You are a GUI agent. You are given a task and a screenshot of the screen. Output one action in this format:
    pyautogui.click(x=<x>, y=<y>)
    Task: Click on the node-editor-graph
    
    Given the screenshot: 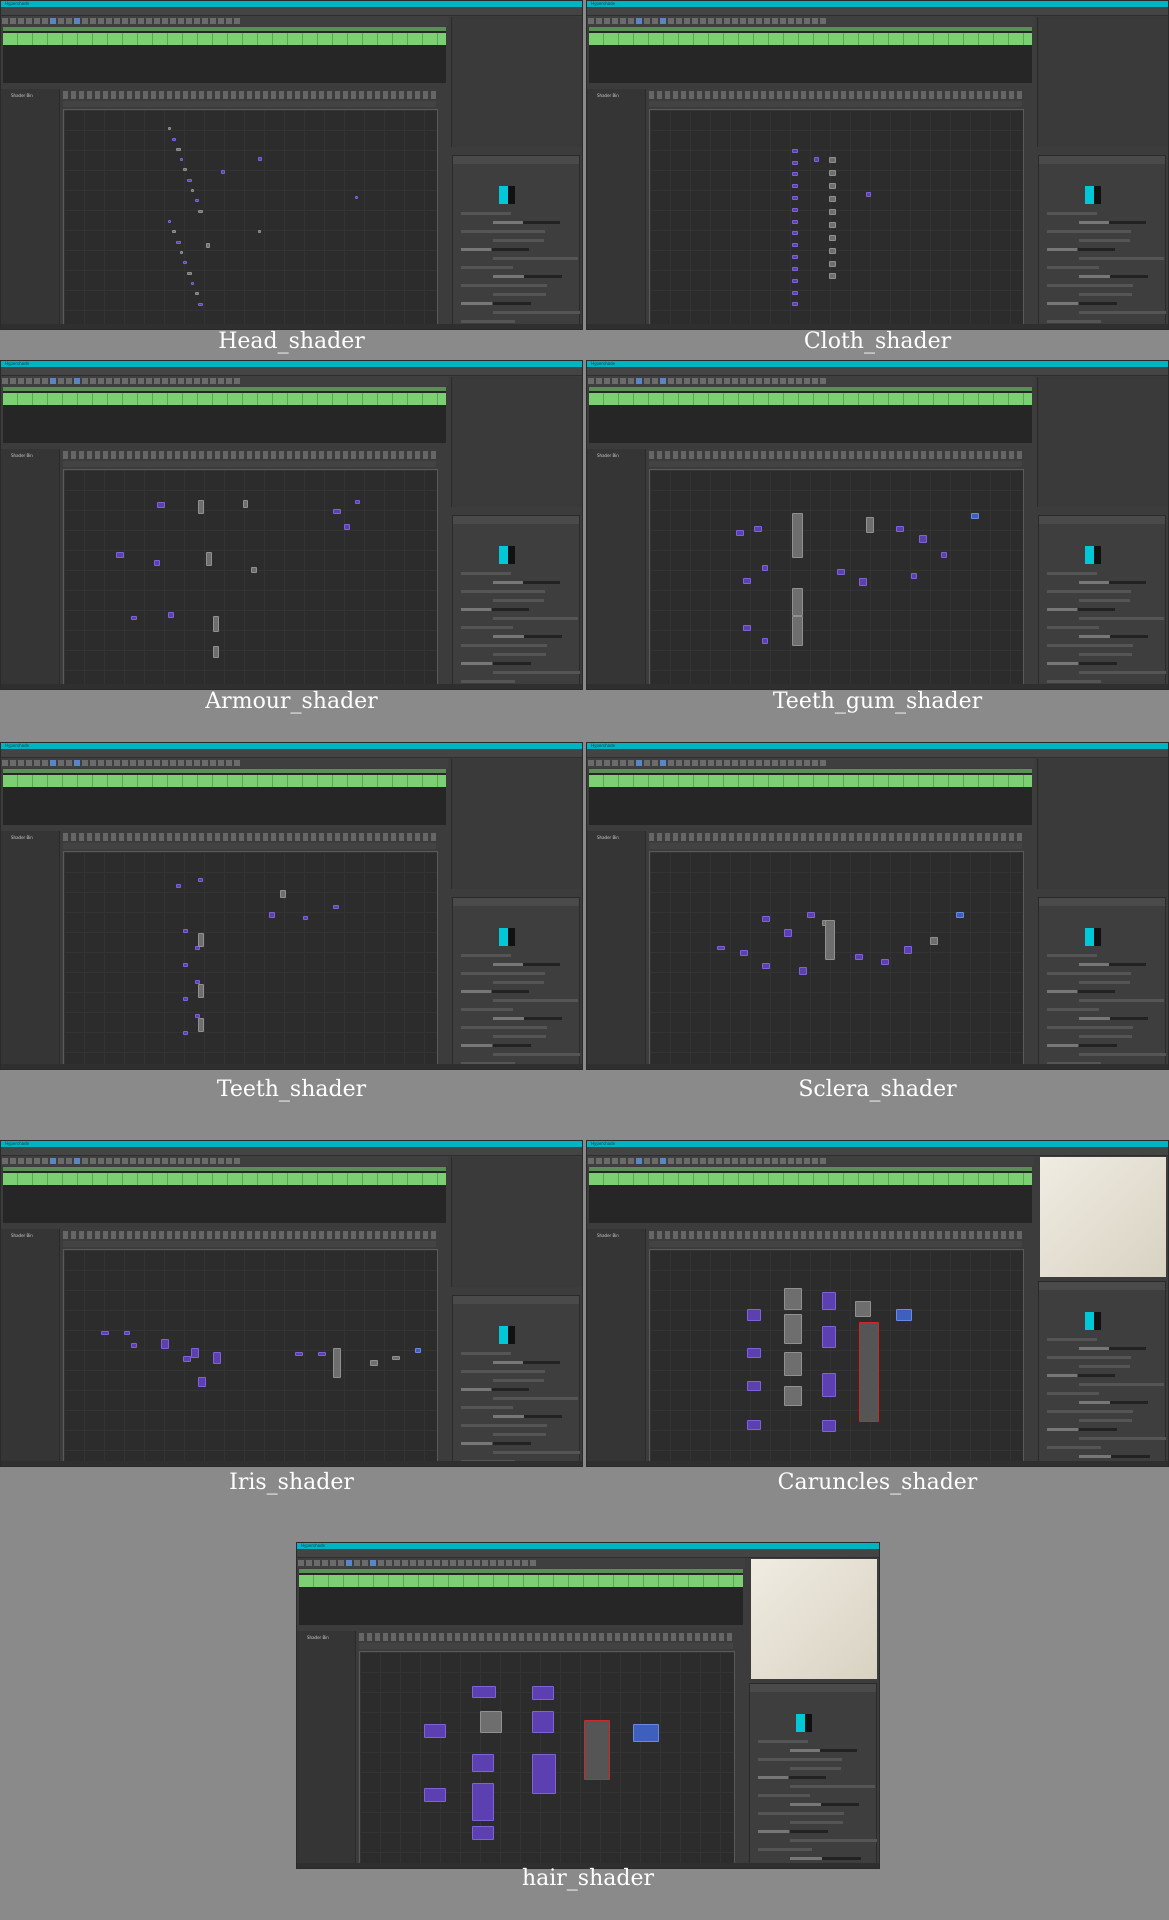 What is the action you would take?
    pyautogui.click(x=836, y=958)
    